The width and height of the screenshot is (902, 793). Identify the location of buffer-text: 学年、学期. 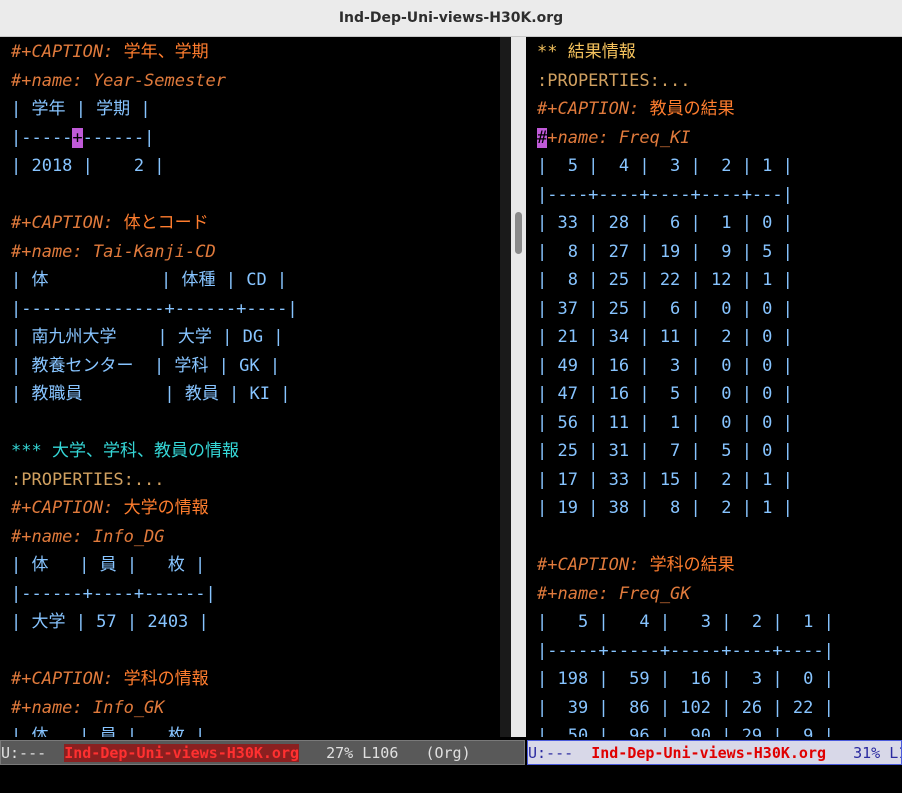
(166, 52).